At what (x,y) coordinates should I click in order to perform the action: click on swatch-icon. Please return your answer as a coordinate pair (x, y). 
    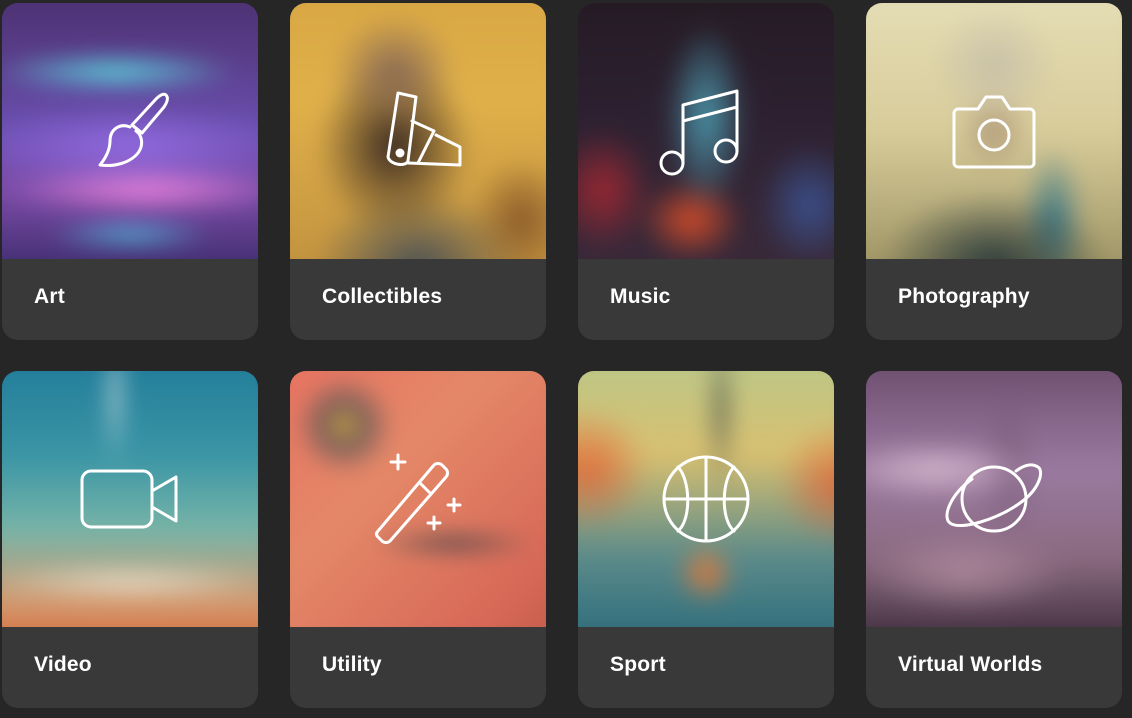
    Looking at the image, I should click on (418, 131).